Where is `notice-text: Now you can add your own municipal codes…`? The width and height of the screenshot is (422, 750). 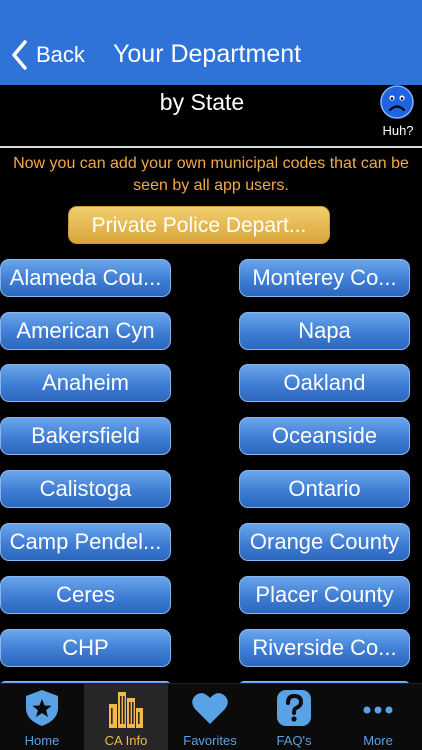 notice-text: Now you can add your own municipal codes… is located at coordinates (211, 174).